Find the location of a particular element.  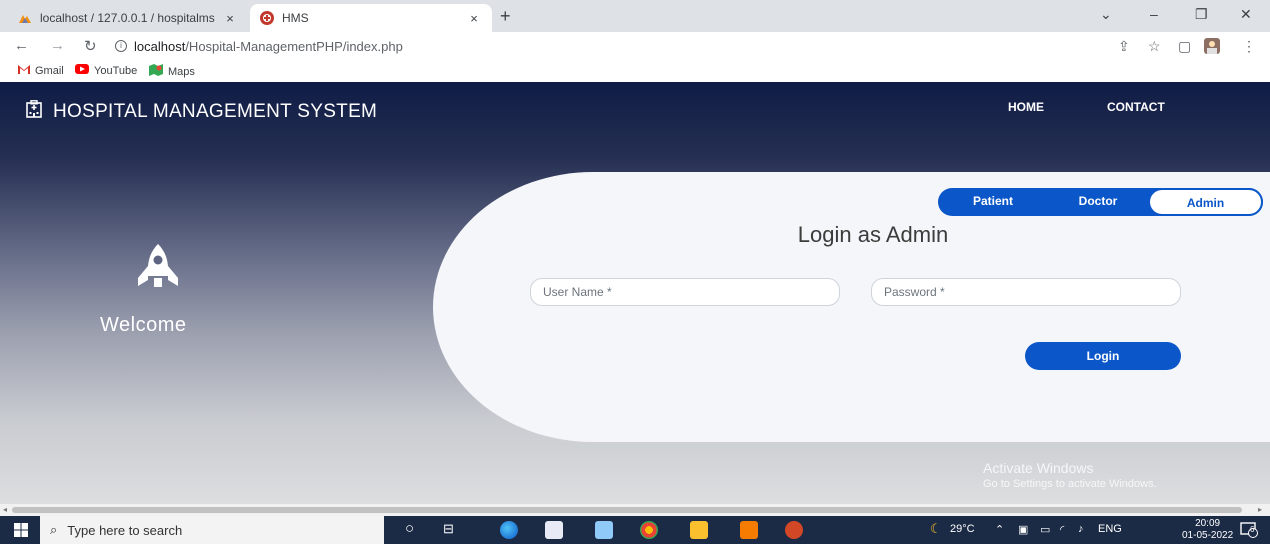

windows-start-icon is located at coordinates (21, 531).